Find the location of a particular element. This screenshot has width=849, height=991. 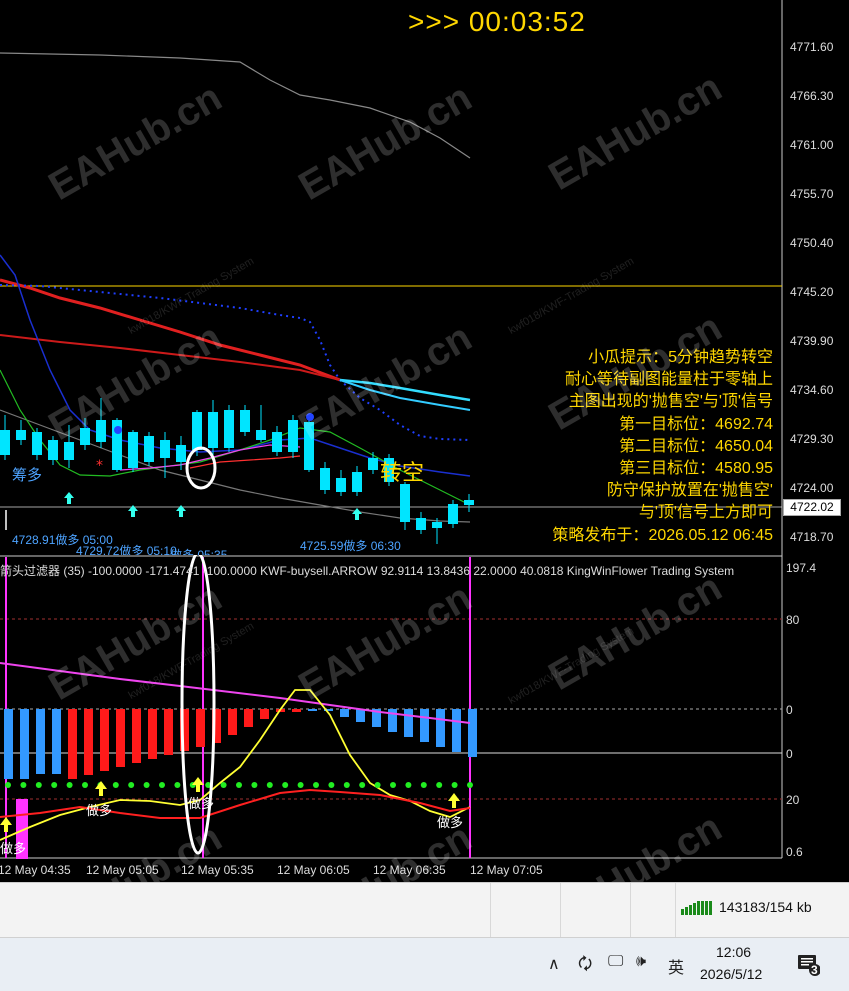

app-tray-icon: 🗘 is located at coordinates (585, 966).